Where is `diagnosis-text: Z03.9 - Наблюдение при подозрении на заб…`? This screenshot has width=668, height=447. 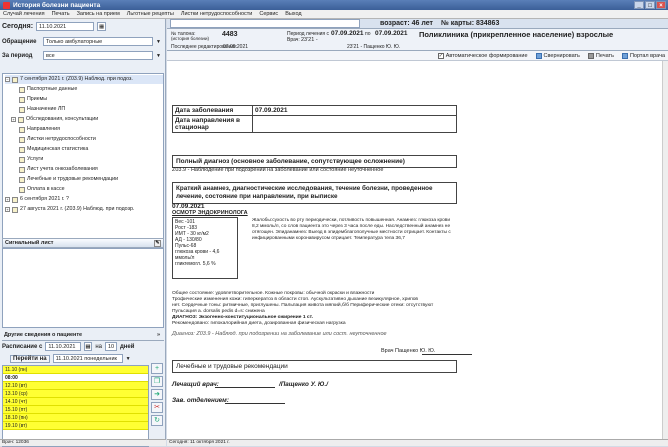 diagnosis-text: Z03.9 - Наблюдение при подозрении на заб… is located at coordinates (277, 170).